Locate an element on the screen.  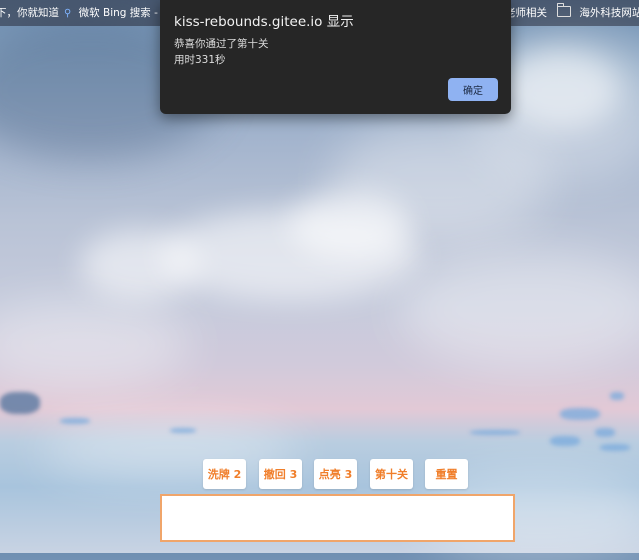
bookmark-item-baidu: 下，你就知道 is located at coordinates (29, 12).